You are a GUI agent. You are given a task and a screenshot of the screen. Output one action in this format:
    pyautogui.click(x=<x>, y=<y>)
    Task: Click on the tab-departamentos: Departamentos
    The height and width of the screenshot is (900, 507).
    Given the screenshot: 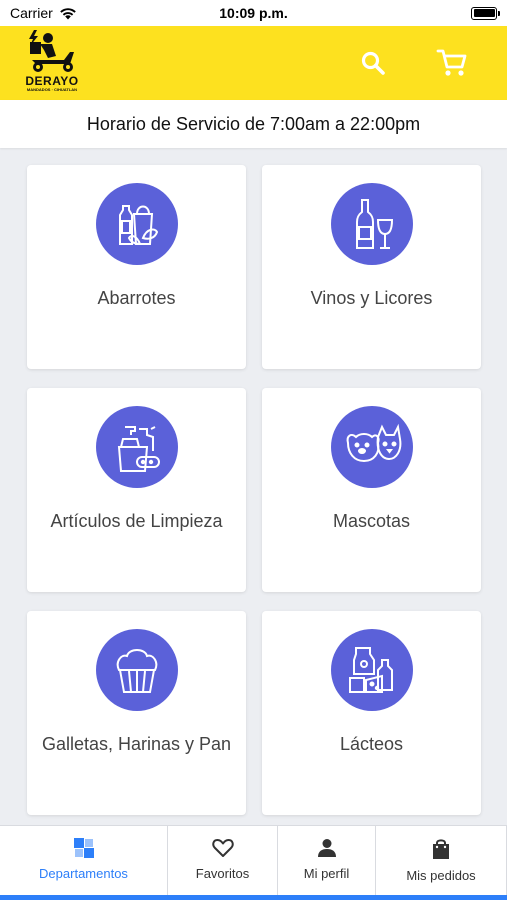 What is the action you would take?
    pyautogui.click(x=84, y=861)
    